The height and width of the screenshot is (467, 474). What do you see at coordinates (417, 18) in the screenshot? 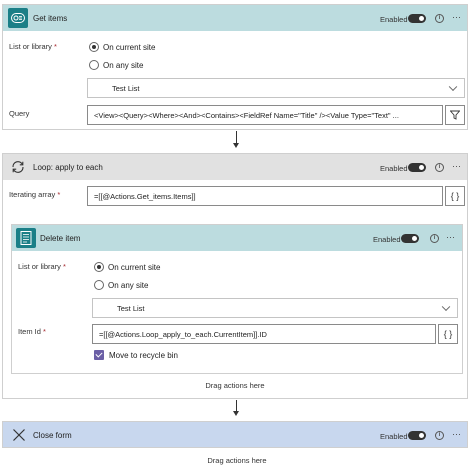
I see `get-items-enabled-toggle` at bounding box center [417, 18].